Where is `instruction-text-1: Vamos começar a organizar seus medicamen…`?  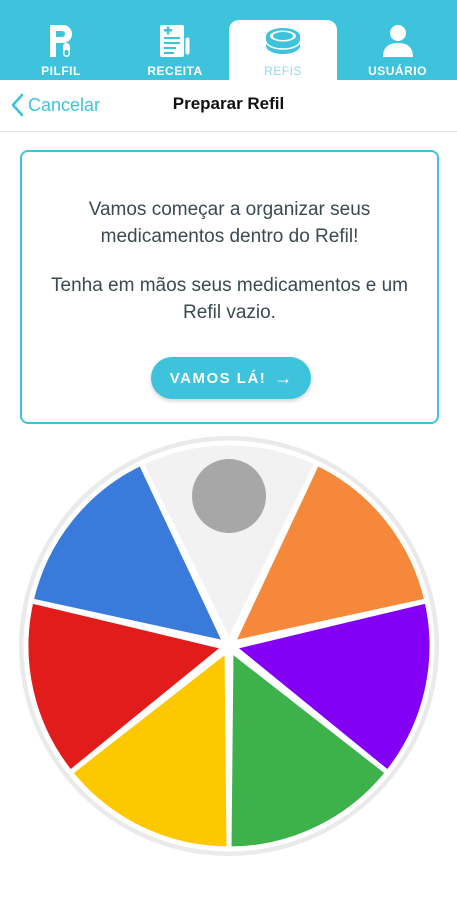 instruction-text-1: Vamos começar a organizar seus medicamen… is located at coordinates (229, 223).